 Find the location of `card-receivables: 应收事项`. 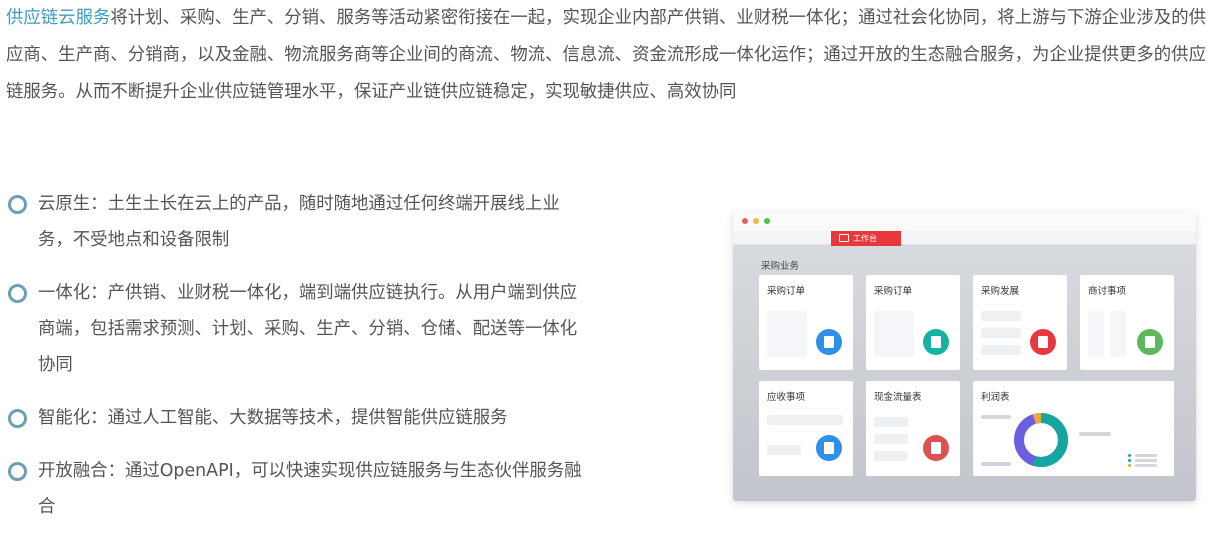

card-receivables: 应收事项 is located at coordinates (806, 428).